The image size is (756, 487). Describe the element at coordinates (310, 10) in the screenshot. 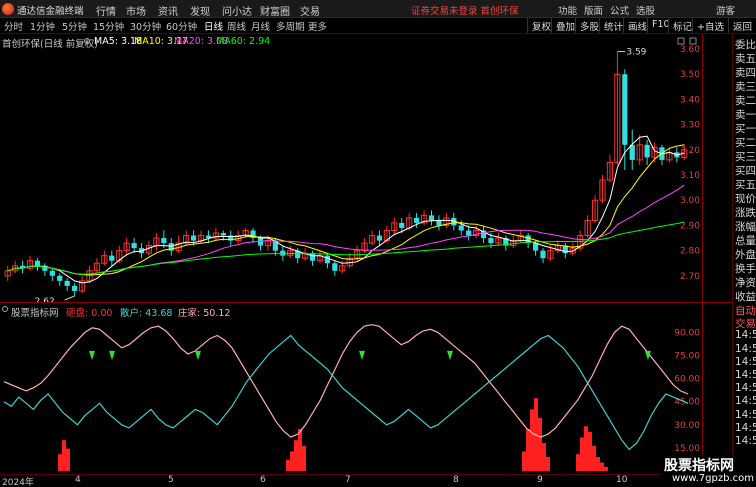

I see `menu-trade: 交易` at that location.